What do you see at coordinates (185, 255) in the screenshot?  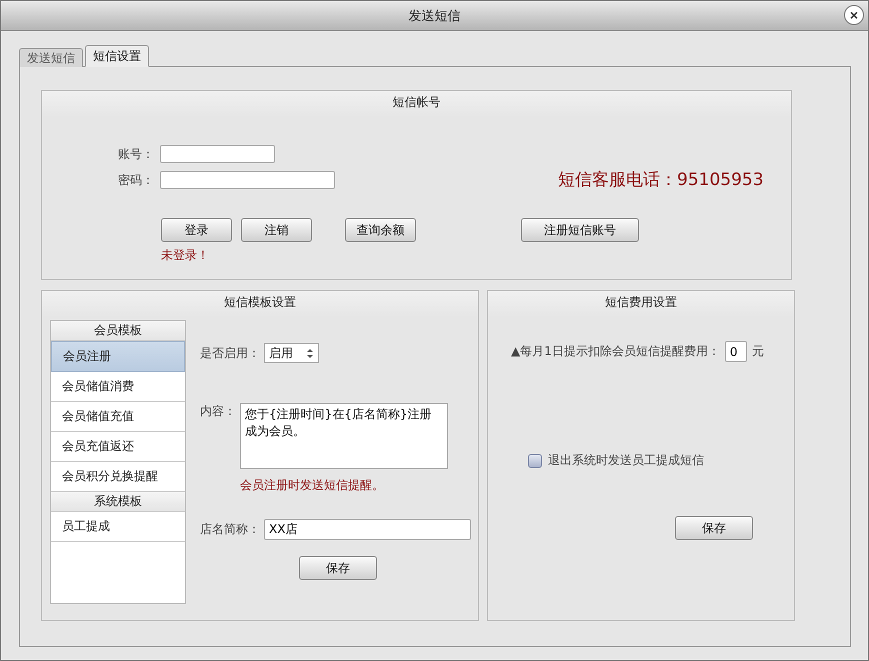 I see `login-status: 未登录！` at bounding box center [185, 255].